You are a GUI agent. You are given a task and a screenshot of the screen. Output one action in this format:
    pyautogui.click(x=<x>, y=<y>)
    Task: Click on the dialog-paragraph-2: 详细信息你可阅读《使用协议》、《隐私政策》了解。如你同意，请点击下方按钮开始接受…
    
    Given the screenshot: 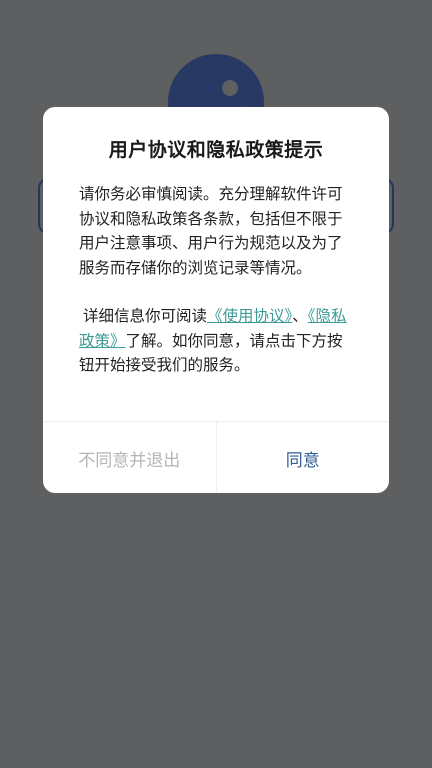 What is the action you would take?
    pyautogui.click(x=217, y=341)
    